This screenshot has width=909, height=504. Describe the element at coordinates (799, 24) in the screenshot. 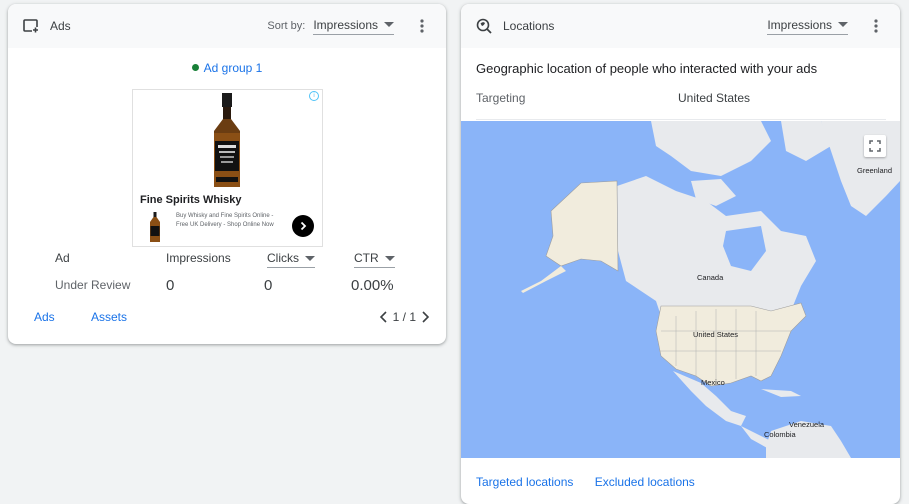

I see `locations-metric-value: Impressions` at that location.